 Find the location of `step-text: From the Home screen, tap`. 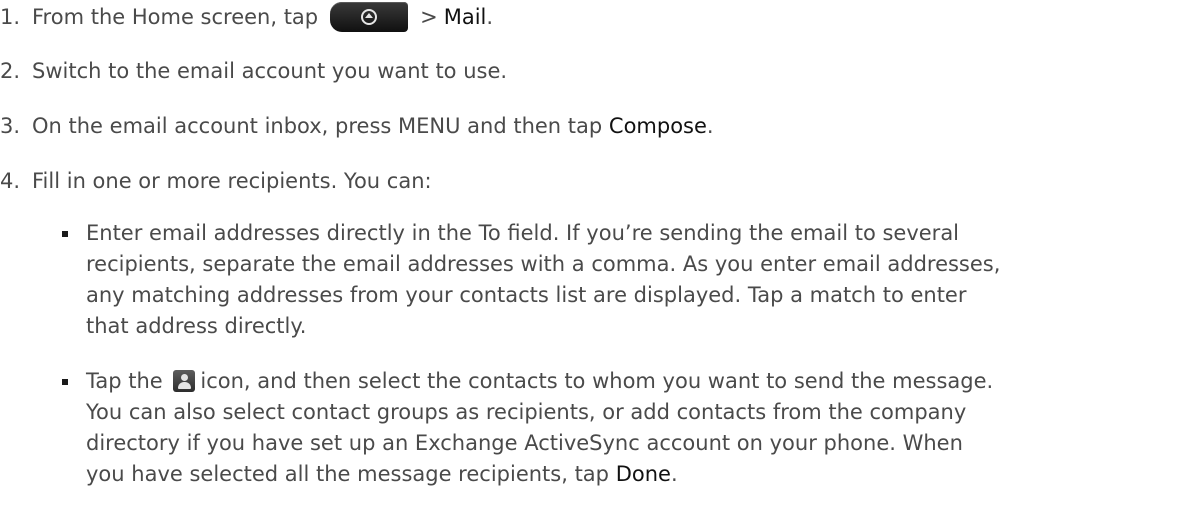

step-text: From the Home screen, tap is located at coordinates (175, 17).